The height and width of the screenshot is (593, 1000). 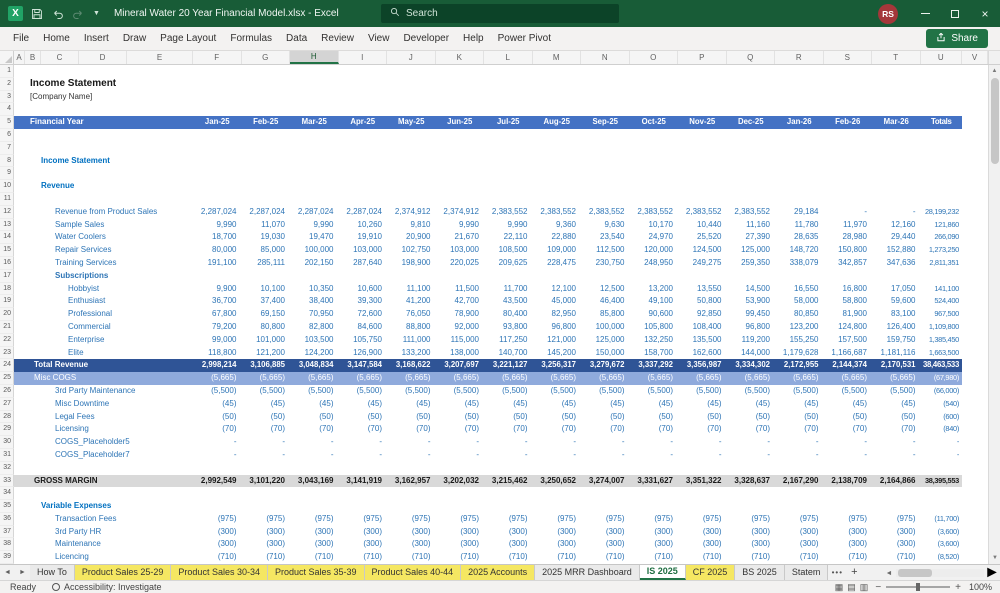 I want to click on cell: (710), so click(x=557, y=557).